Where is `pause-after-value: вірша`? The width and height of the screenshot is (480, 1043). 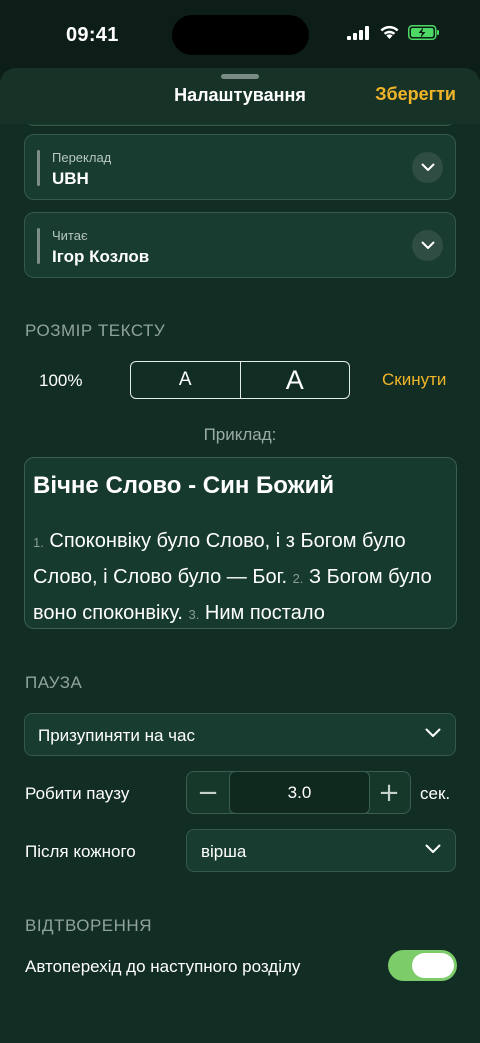 pause-after-value: вірша is located at coordinates (224, 851).